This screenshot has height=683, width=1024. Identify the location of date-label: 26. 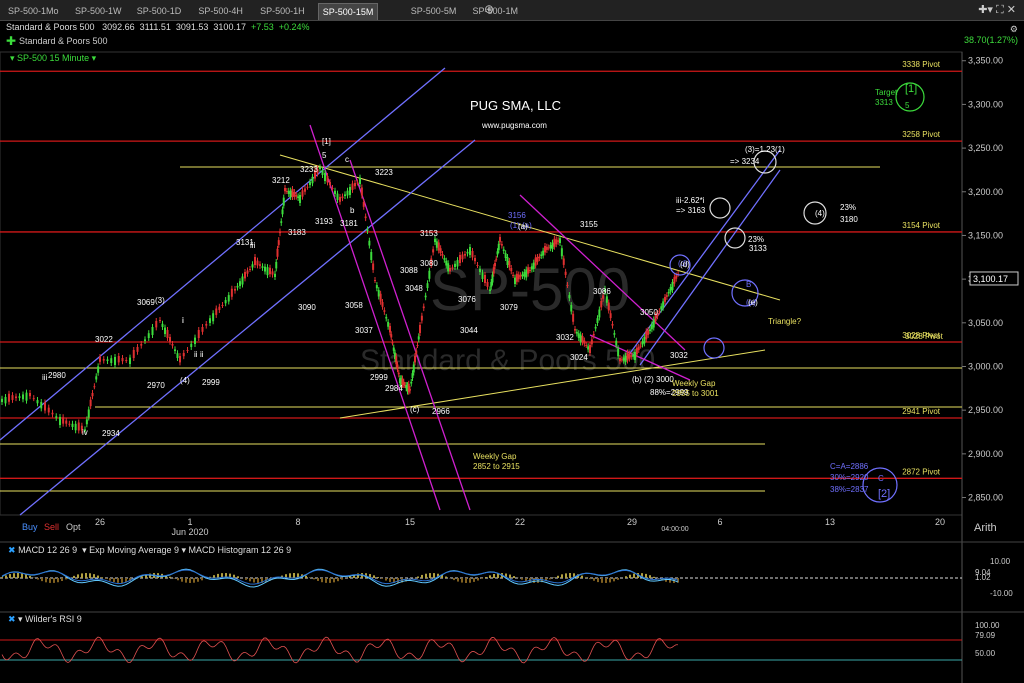
(100, 522).